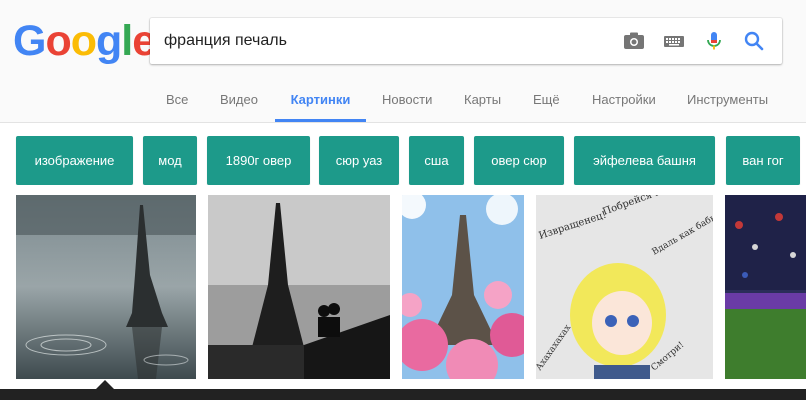  I want to click on selected-image-caret, so click(105, 384).